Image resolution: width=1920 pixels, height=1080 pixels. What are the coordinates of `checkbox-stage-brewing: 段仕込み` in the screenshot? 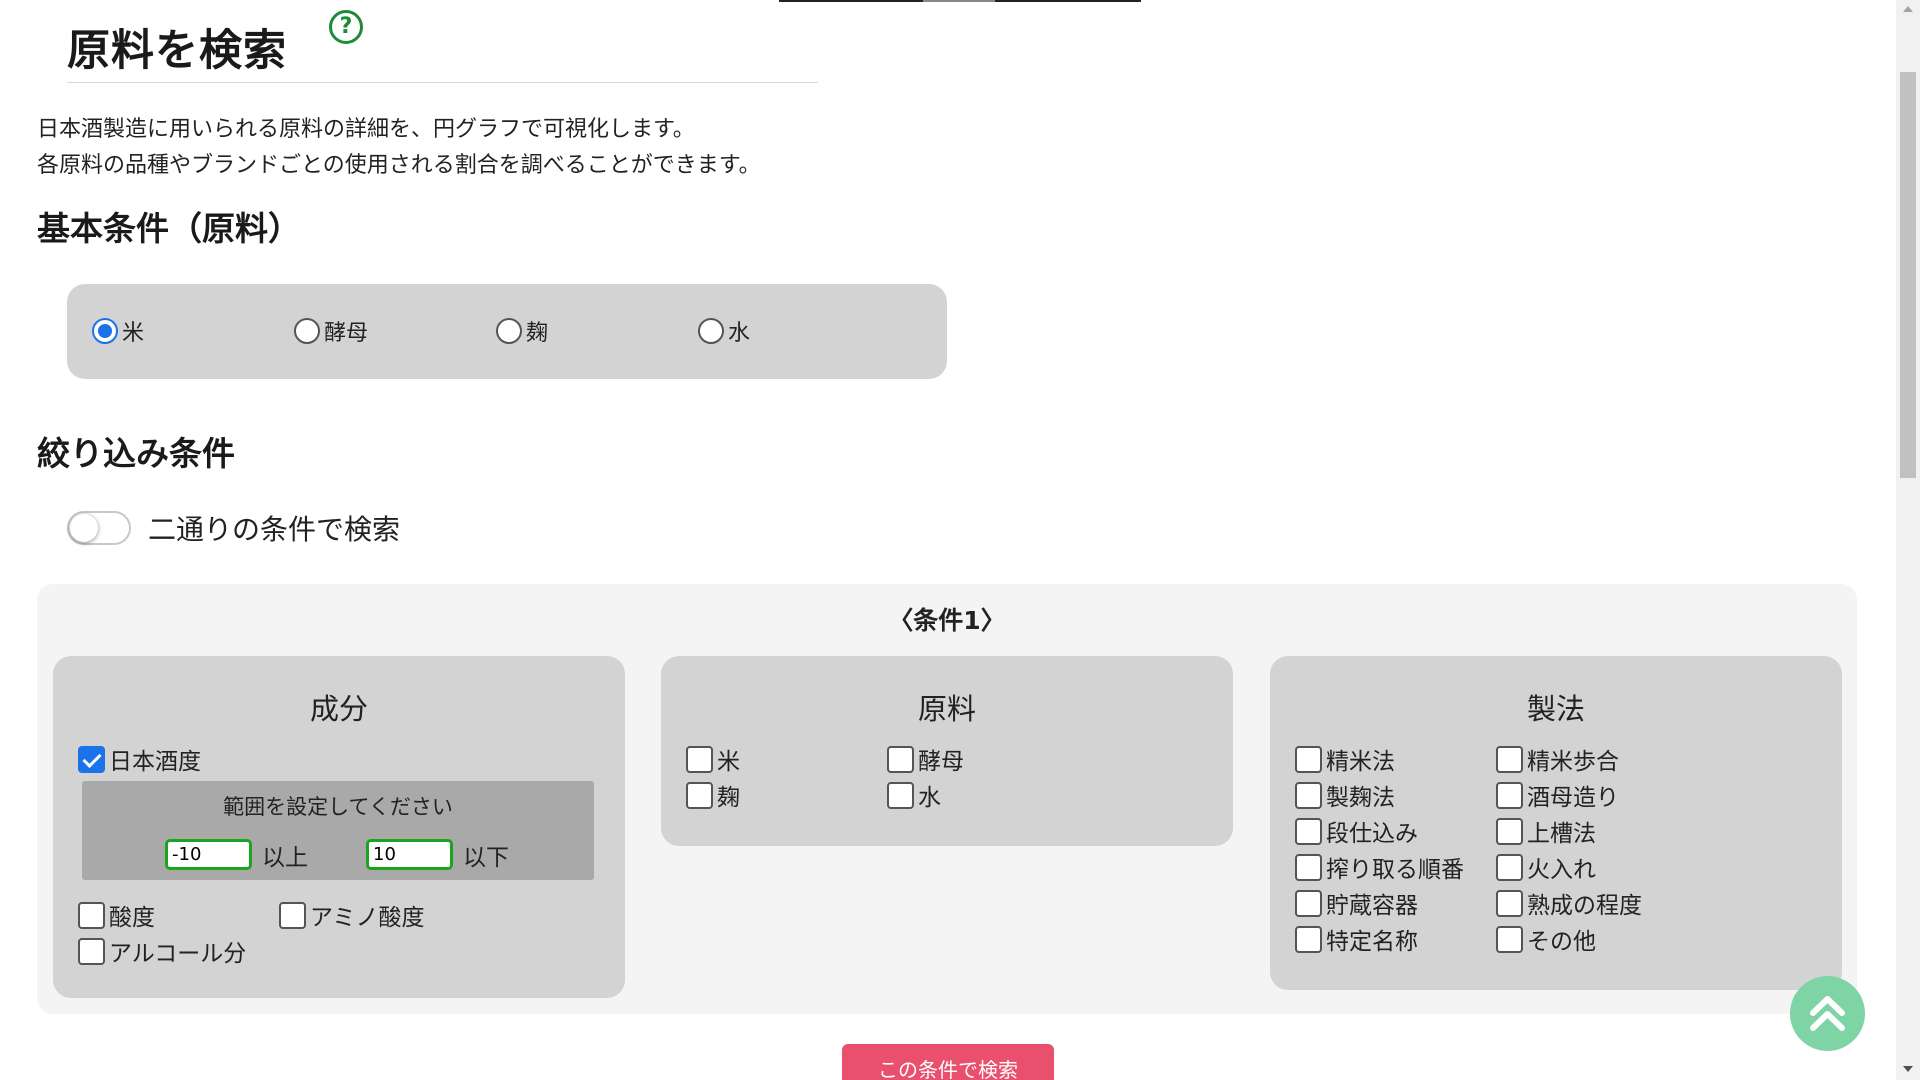 It's located at (1356, 831).